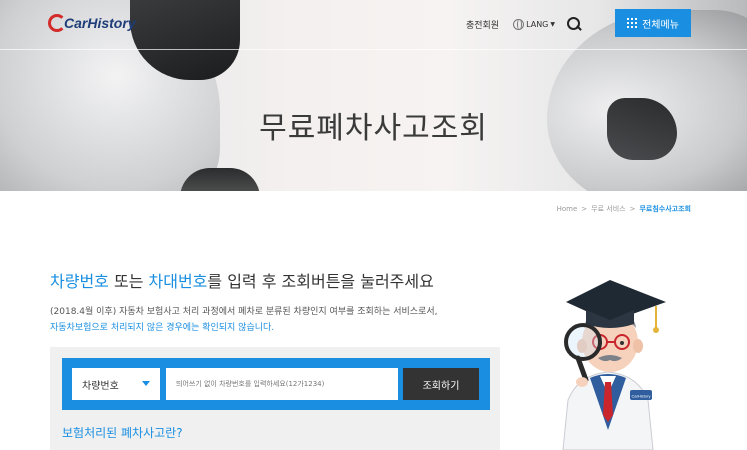 This screenshot has height=450, width=747. Describe the element at coordinates (128, 281) in the screenshot. I see `headline-connector: 또는` at that location.